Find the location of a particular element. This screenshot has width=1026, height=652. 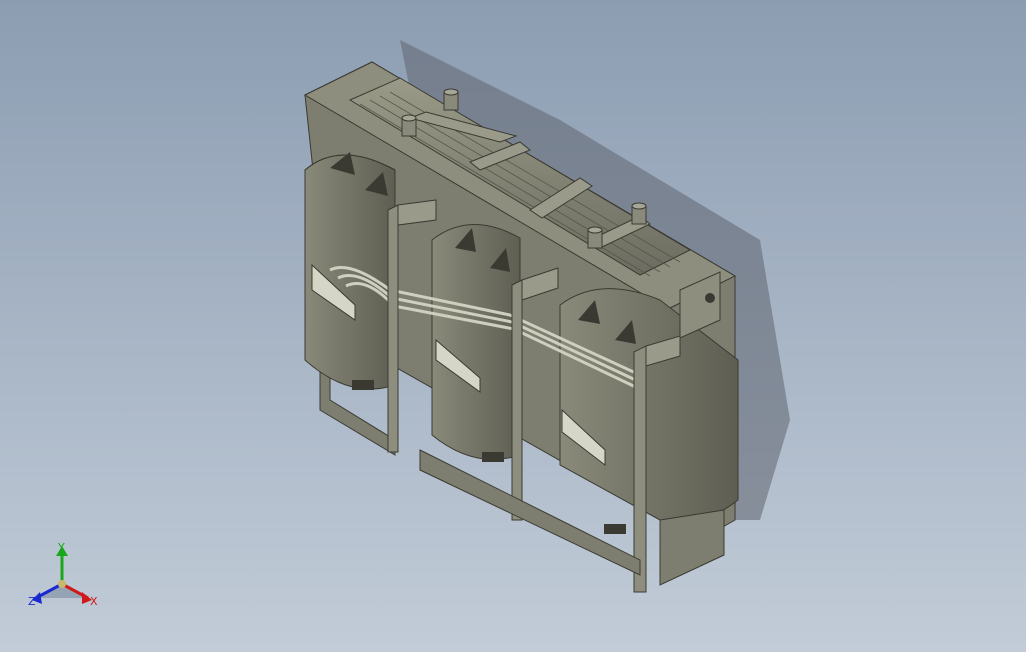

bracket-hole is located at coordinates (710, 298).